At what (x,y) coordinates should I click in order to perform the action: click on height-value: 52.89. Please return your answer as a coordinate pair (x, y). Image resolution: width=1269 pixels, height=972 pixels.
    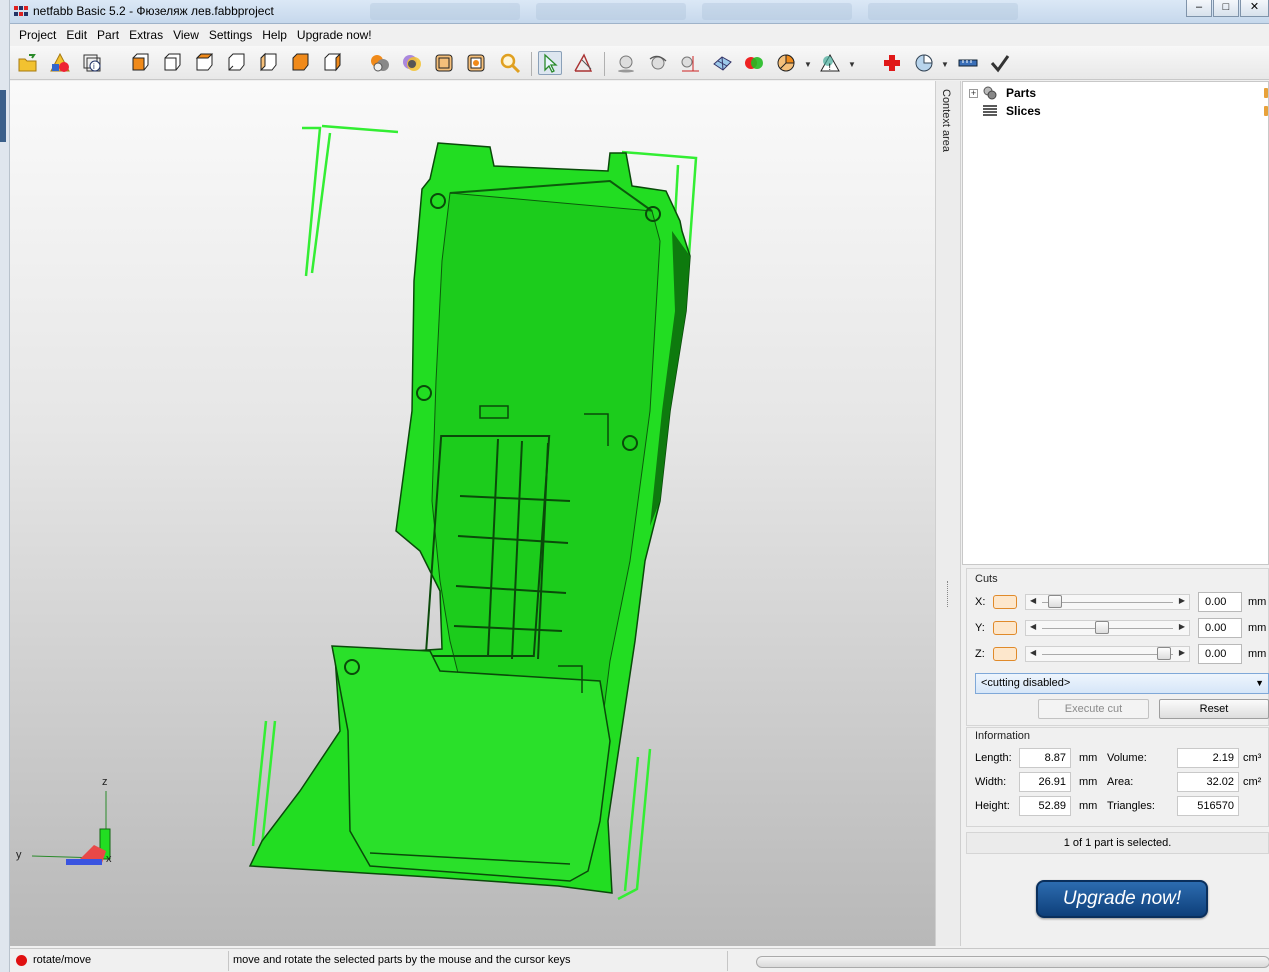
    Looking at the image, I should click on (1045, 806).